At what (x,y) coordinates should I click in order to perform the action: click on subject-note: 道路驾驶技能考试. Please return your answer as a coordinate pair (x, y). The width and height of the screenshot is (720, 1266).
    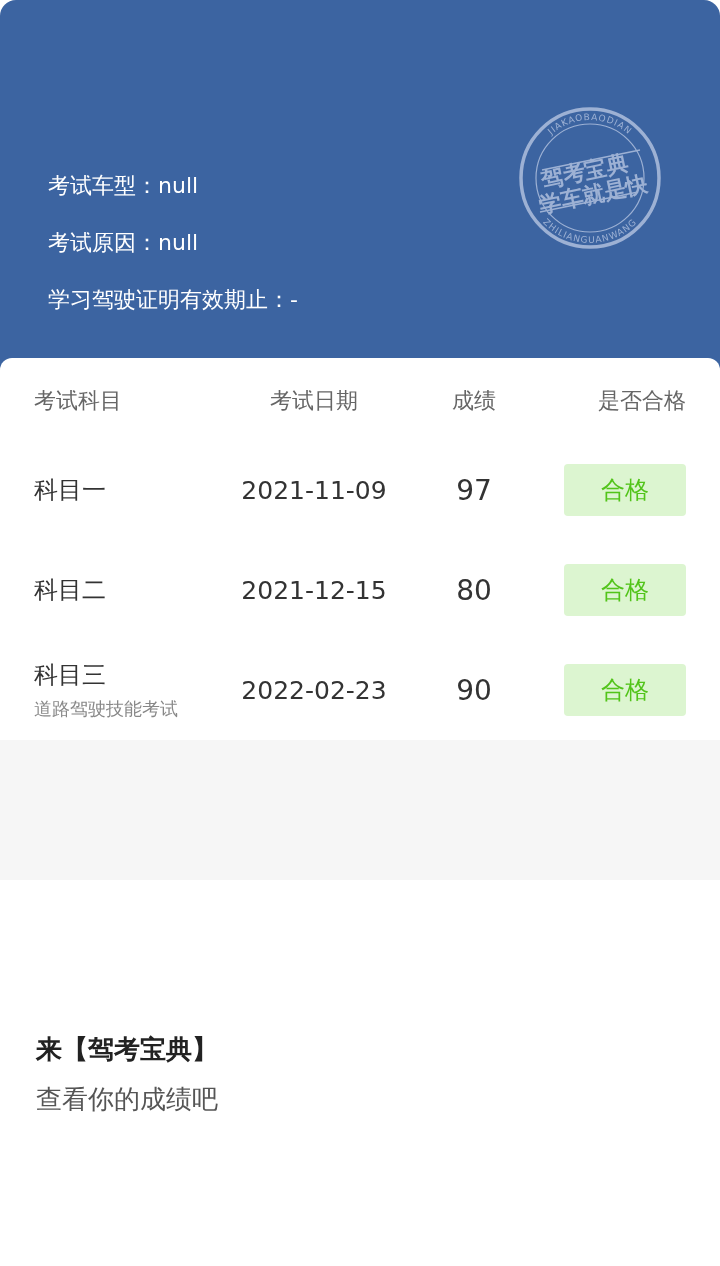
    Looking at the image, I should click on (106, 709).